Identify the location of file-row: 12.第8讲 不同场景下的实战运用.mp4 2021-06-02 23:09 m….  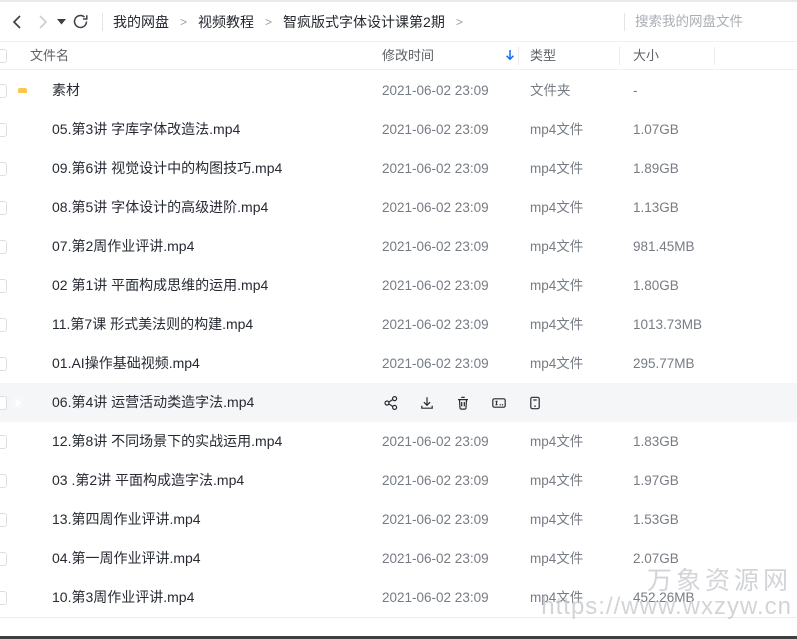
(398, 441).